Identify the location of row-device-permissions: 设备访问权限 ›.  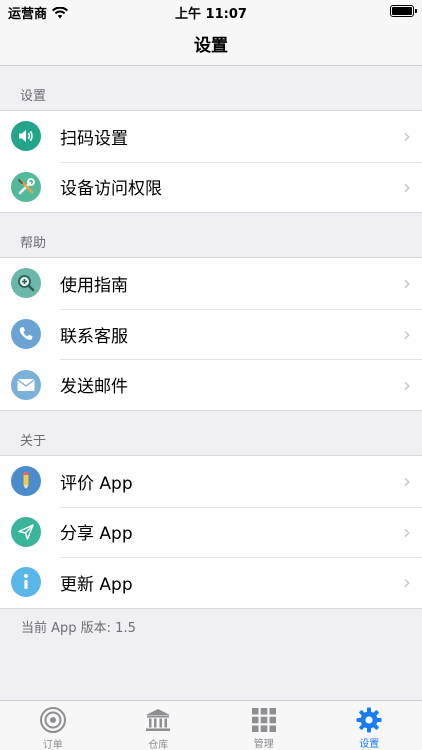
(211, 187).